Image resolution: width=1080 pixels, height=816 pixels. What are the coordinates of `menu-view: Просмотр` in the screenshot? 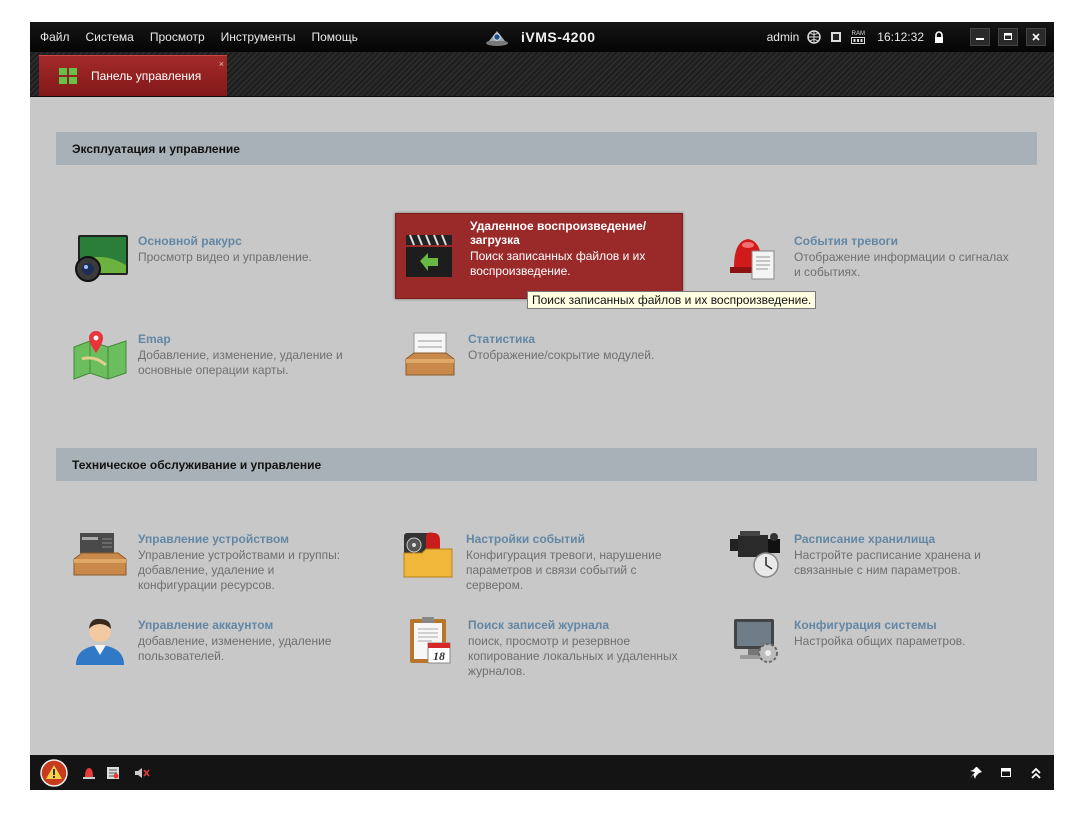 It's located at (177, 37).